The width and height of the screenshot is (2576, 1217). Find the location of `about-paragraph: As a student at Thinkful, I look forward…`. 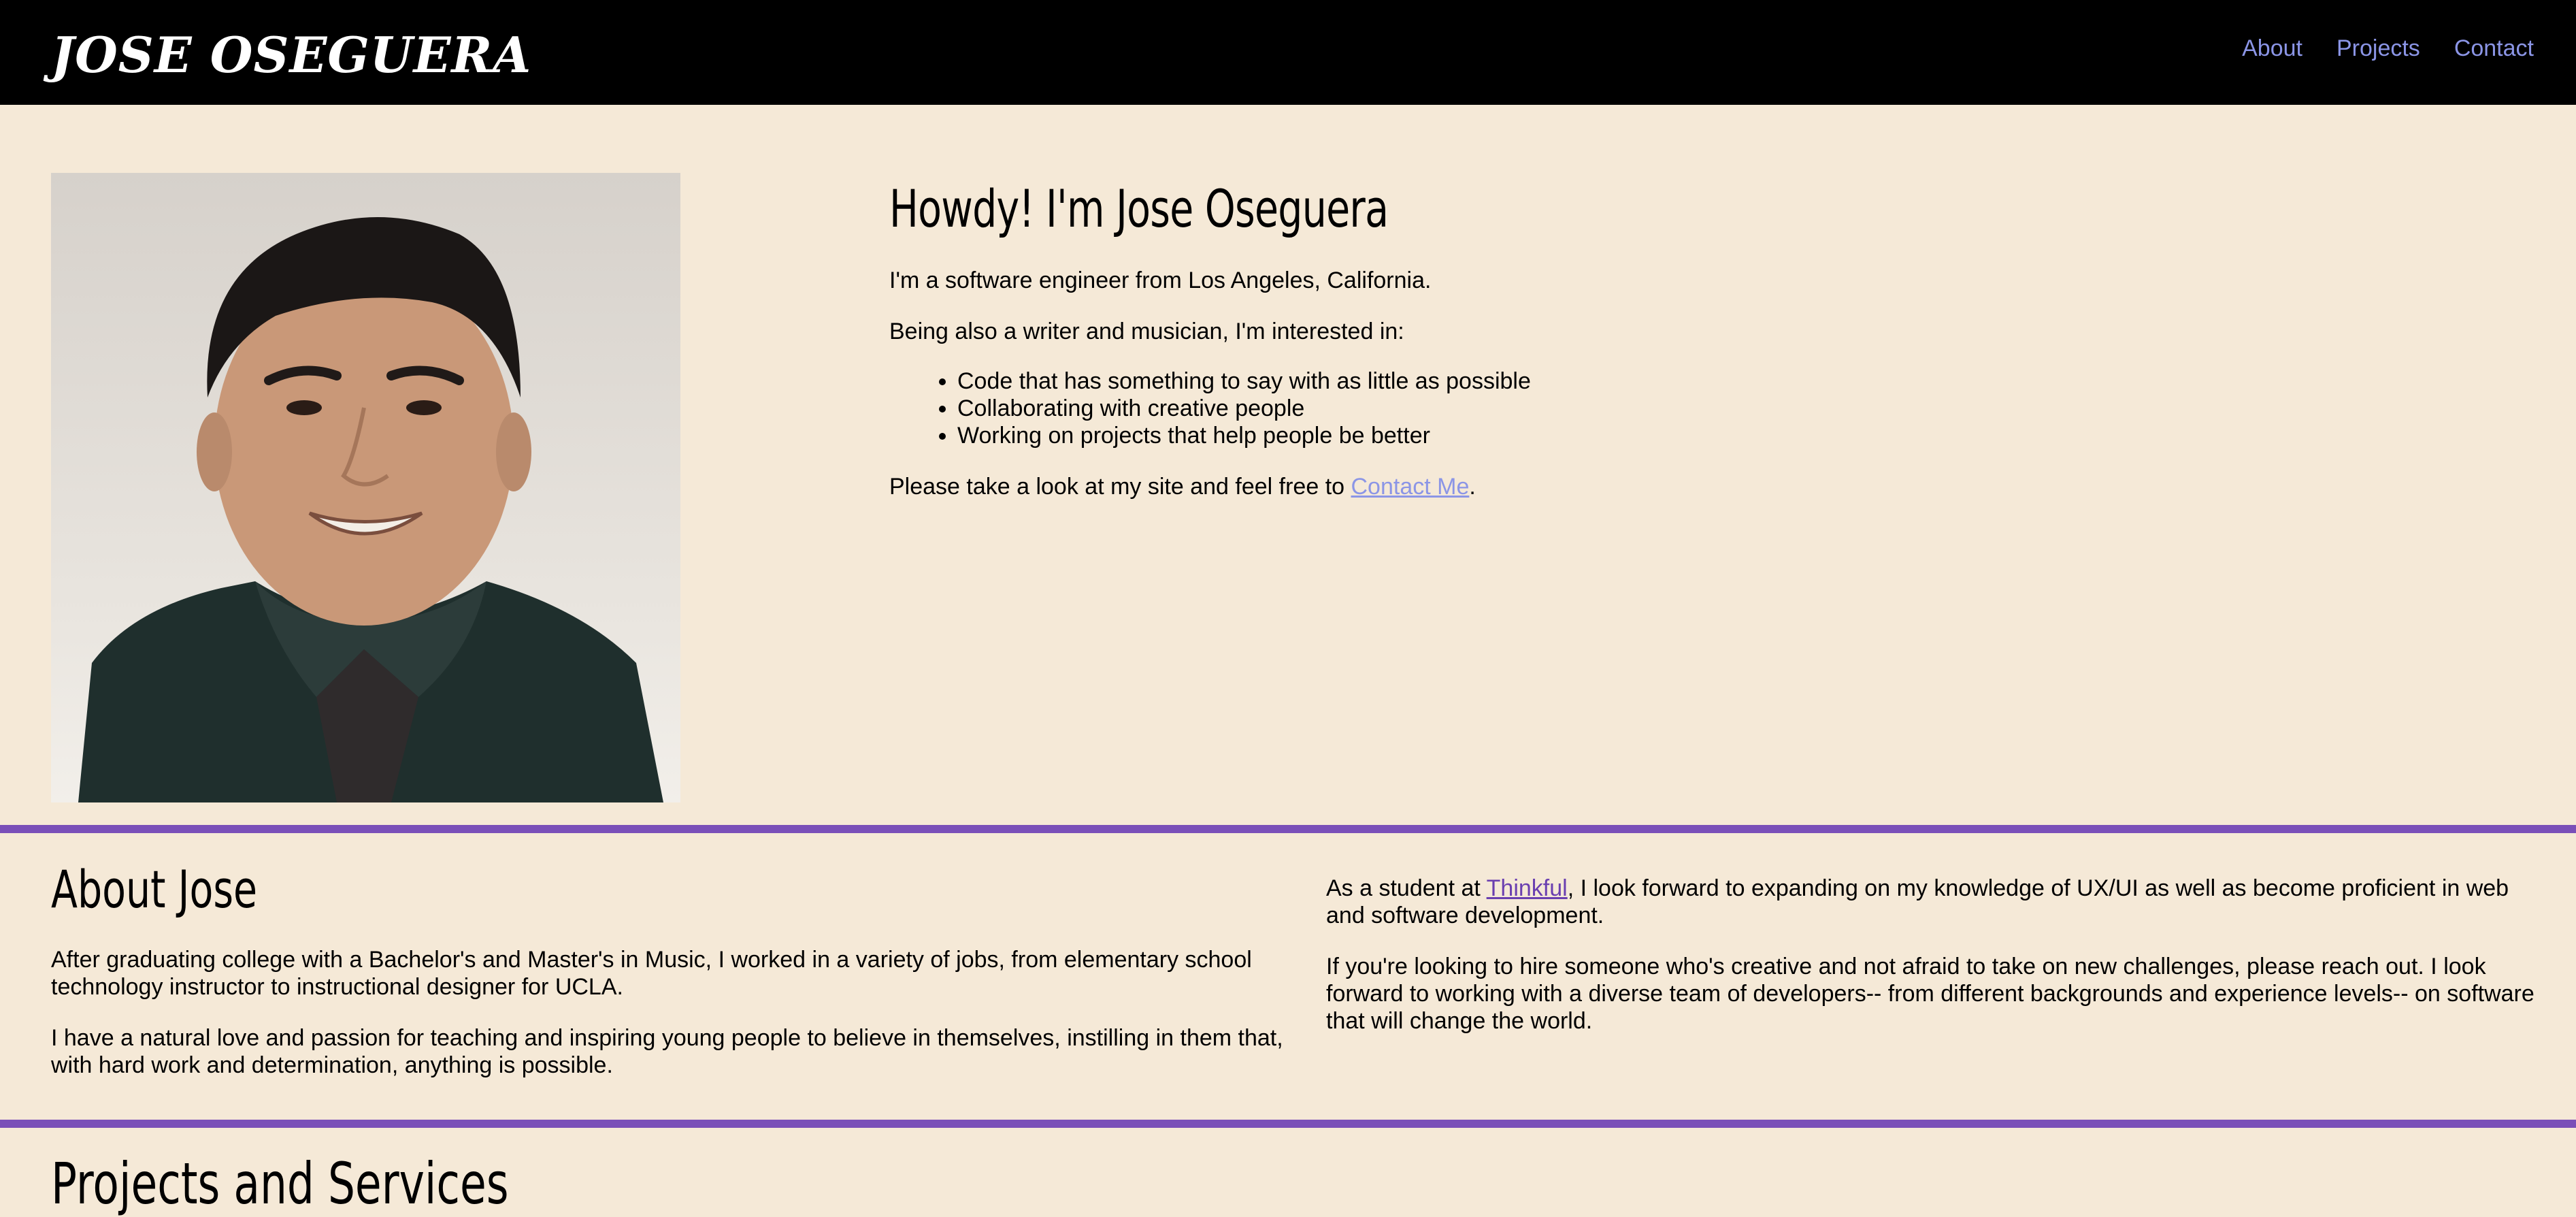

about-paragraph: As a student at Thinkful, I look forward… is located at coordinates (1939, 902).